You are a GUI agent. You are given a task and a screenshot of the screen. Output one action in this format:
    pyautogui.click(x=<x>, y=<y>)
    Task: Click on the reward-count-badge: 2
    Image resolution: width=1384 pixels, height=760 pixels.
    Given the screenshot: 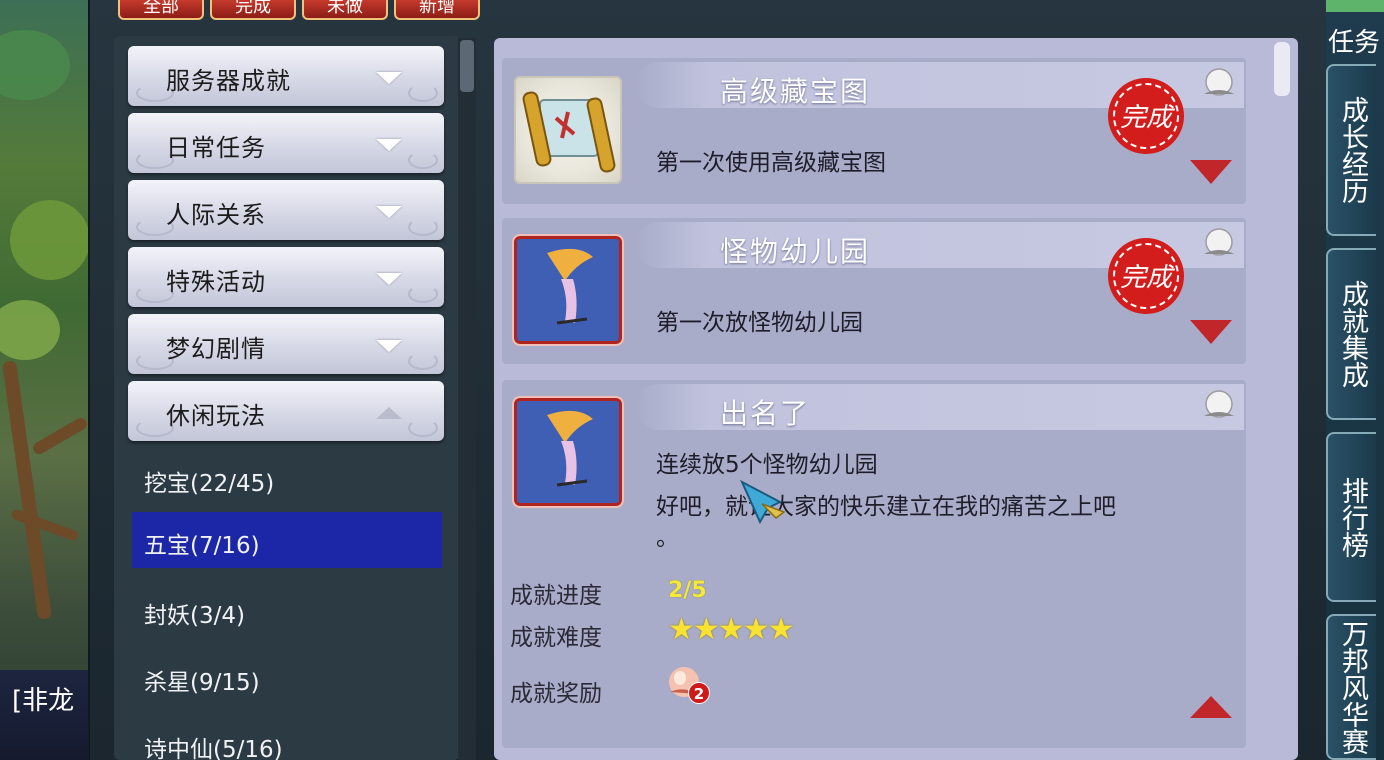 What is the action you would take?
    pyautogui.click(x=699, y=693)
    